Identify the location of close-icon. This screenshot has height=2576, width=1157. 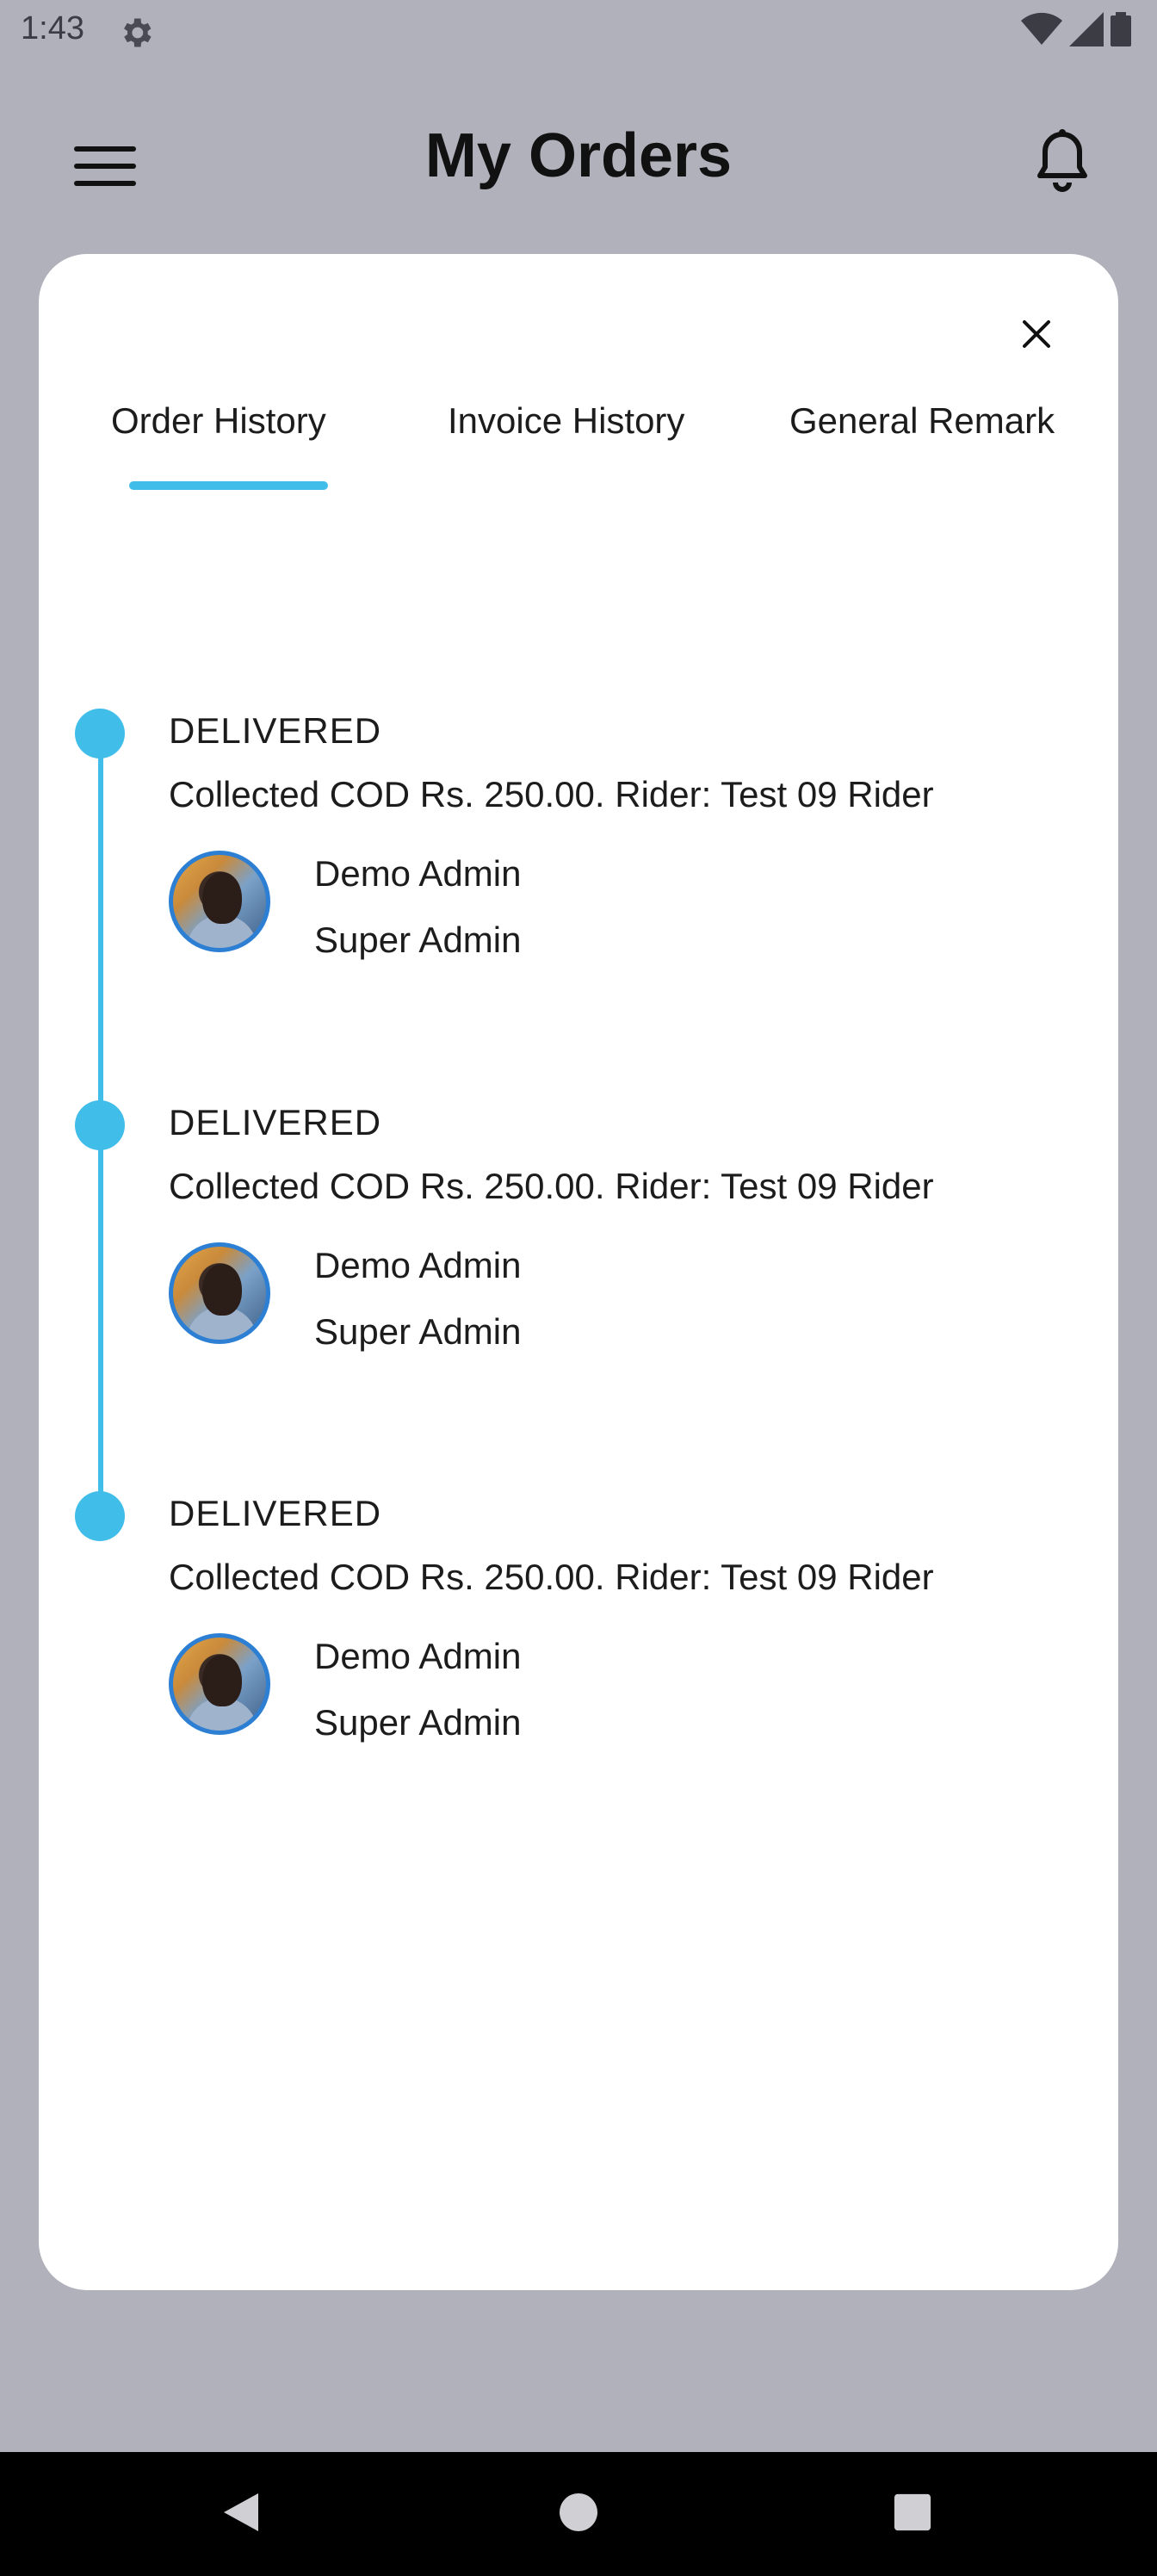
(1036, 336).